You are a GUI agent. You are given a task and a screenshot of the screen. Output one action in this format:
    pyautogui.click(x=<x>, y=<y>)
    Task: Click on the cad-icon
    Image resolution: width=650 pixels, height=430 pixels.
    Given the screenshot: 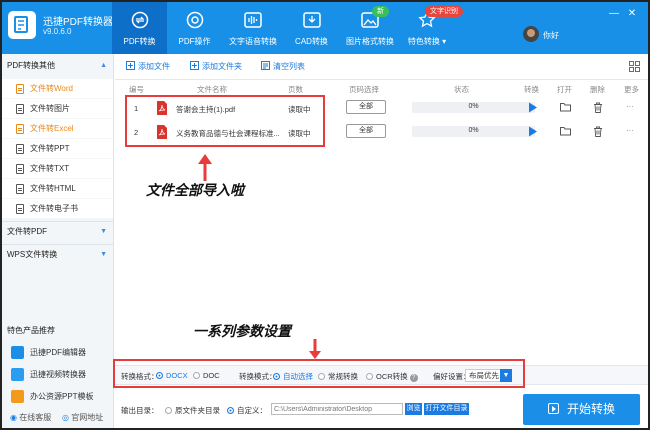 What is the action you would take?
    pyautogui.click(x=311, y=20)
    